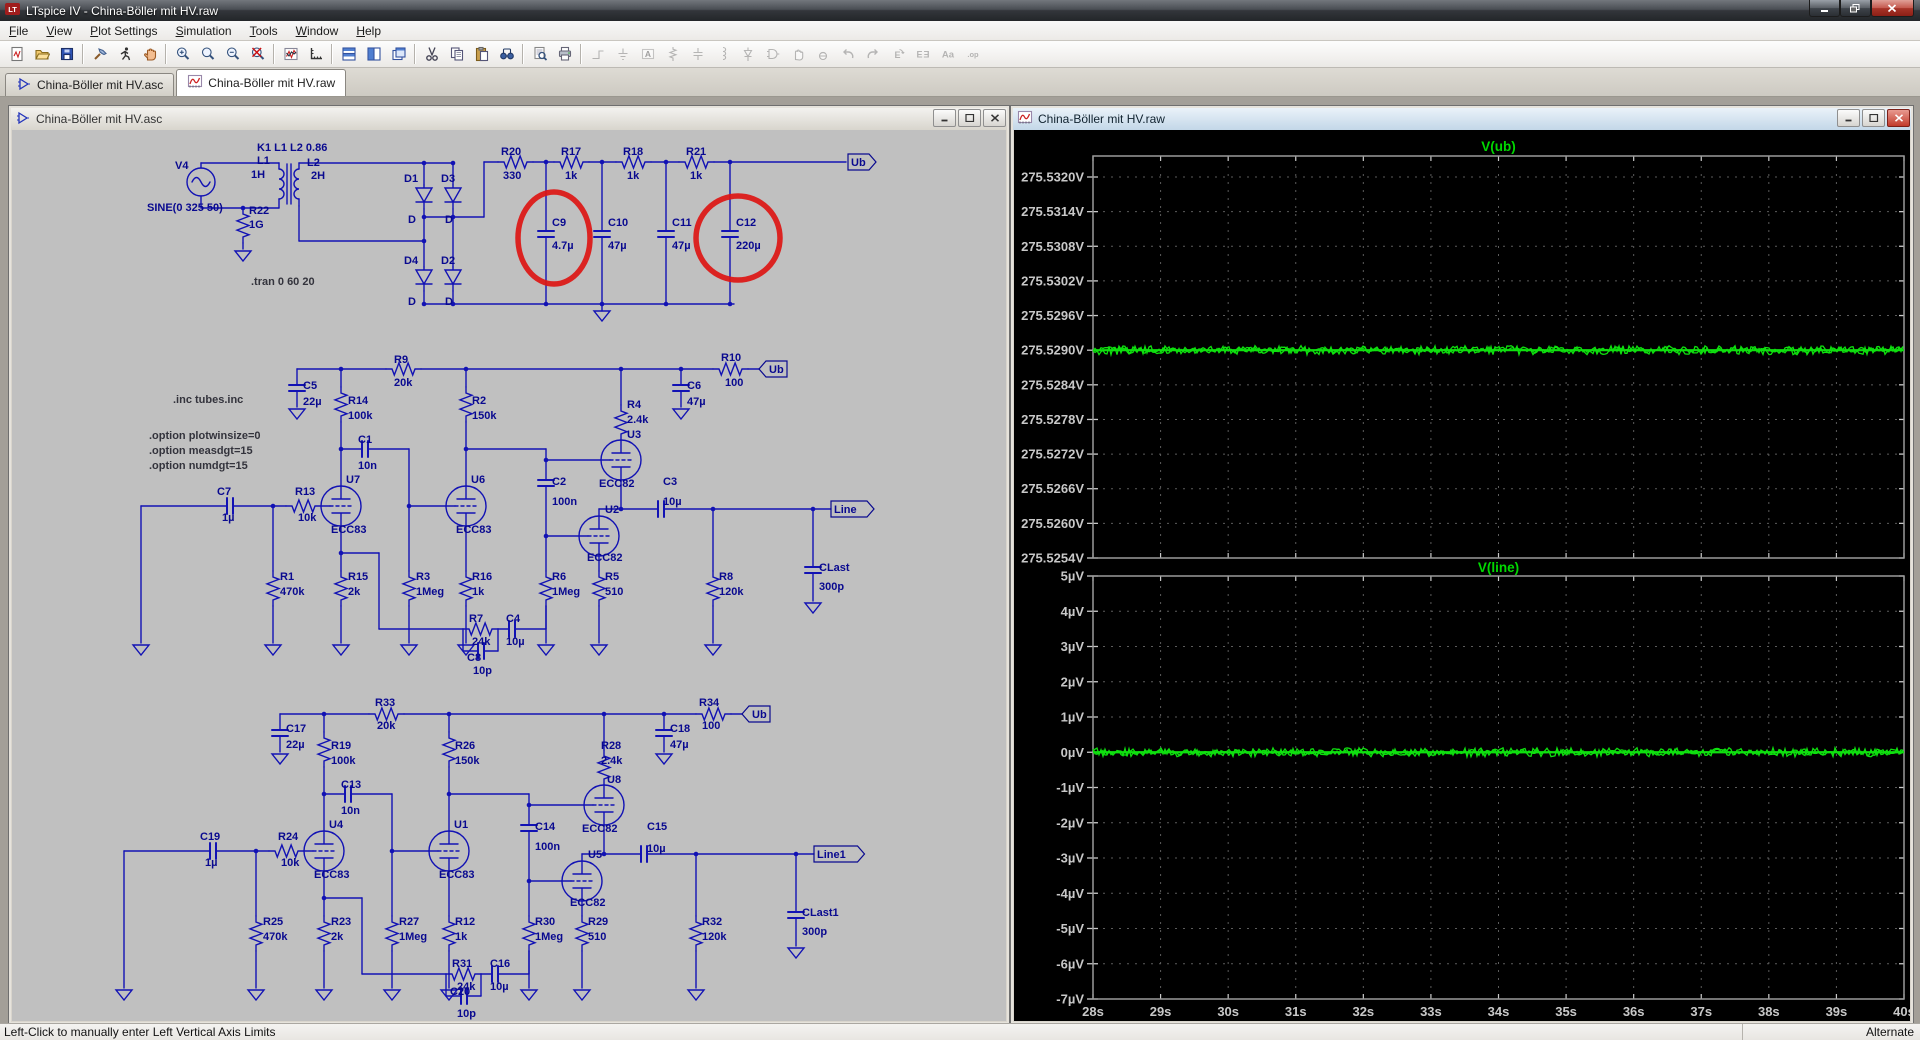  Describe the element at coordinates (16, 54) in the screenshot. I see `new-schematic-button` at that location.